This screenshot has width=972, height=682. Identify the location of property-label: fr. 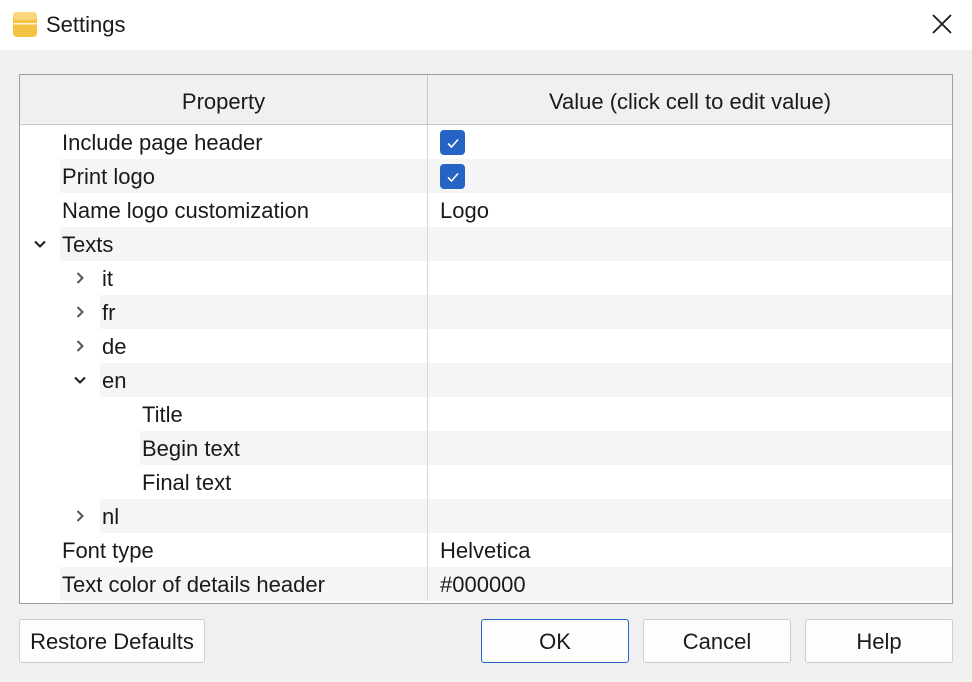
(109, 312).